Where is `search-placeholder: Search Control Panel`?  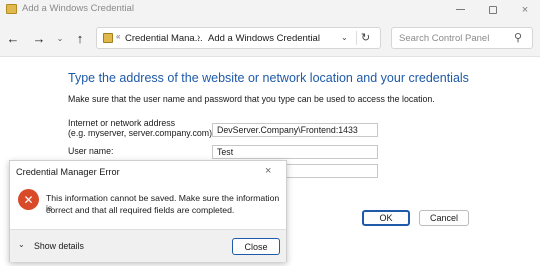 search-placeholder: Search Control Panel is located at coordinates (444, 38).